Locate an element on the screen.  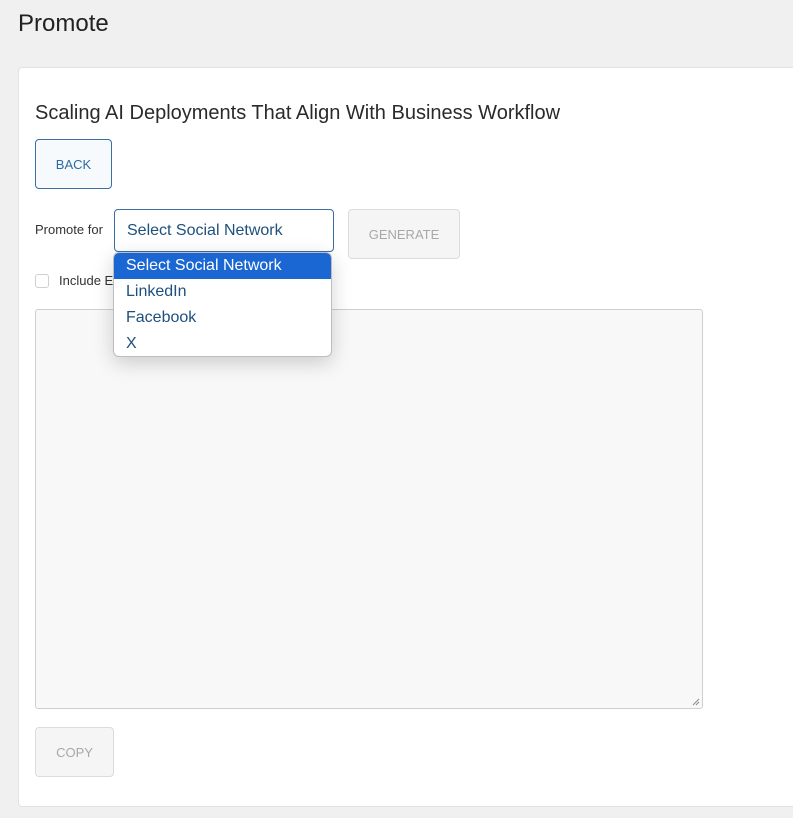
dropdown-option-linkedin: LinkedIn is located at coordinates (222, 292).